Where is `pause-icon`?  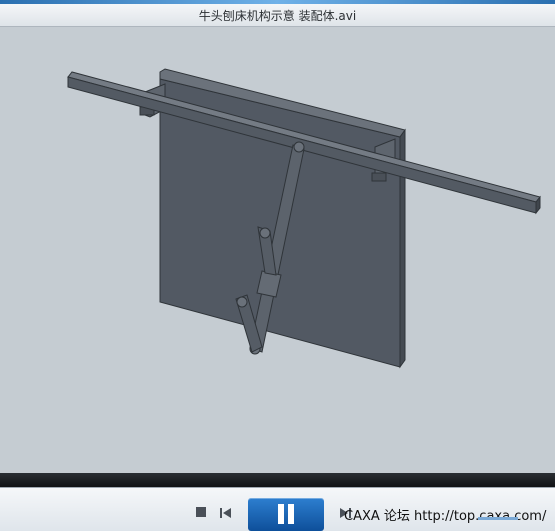
pause-icon is located at coordinates (286, 514).